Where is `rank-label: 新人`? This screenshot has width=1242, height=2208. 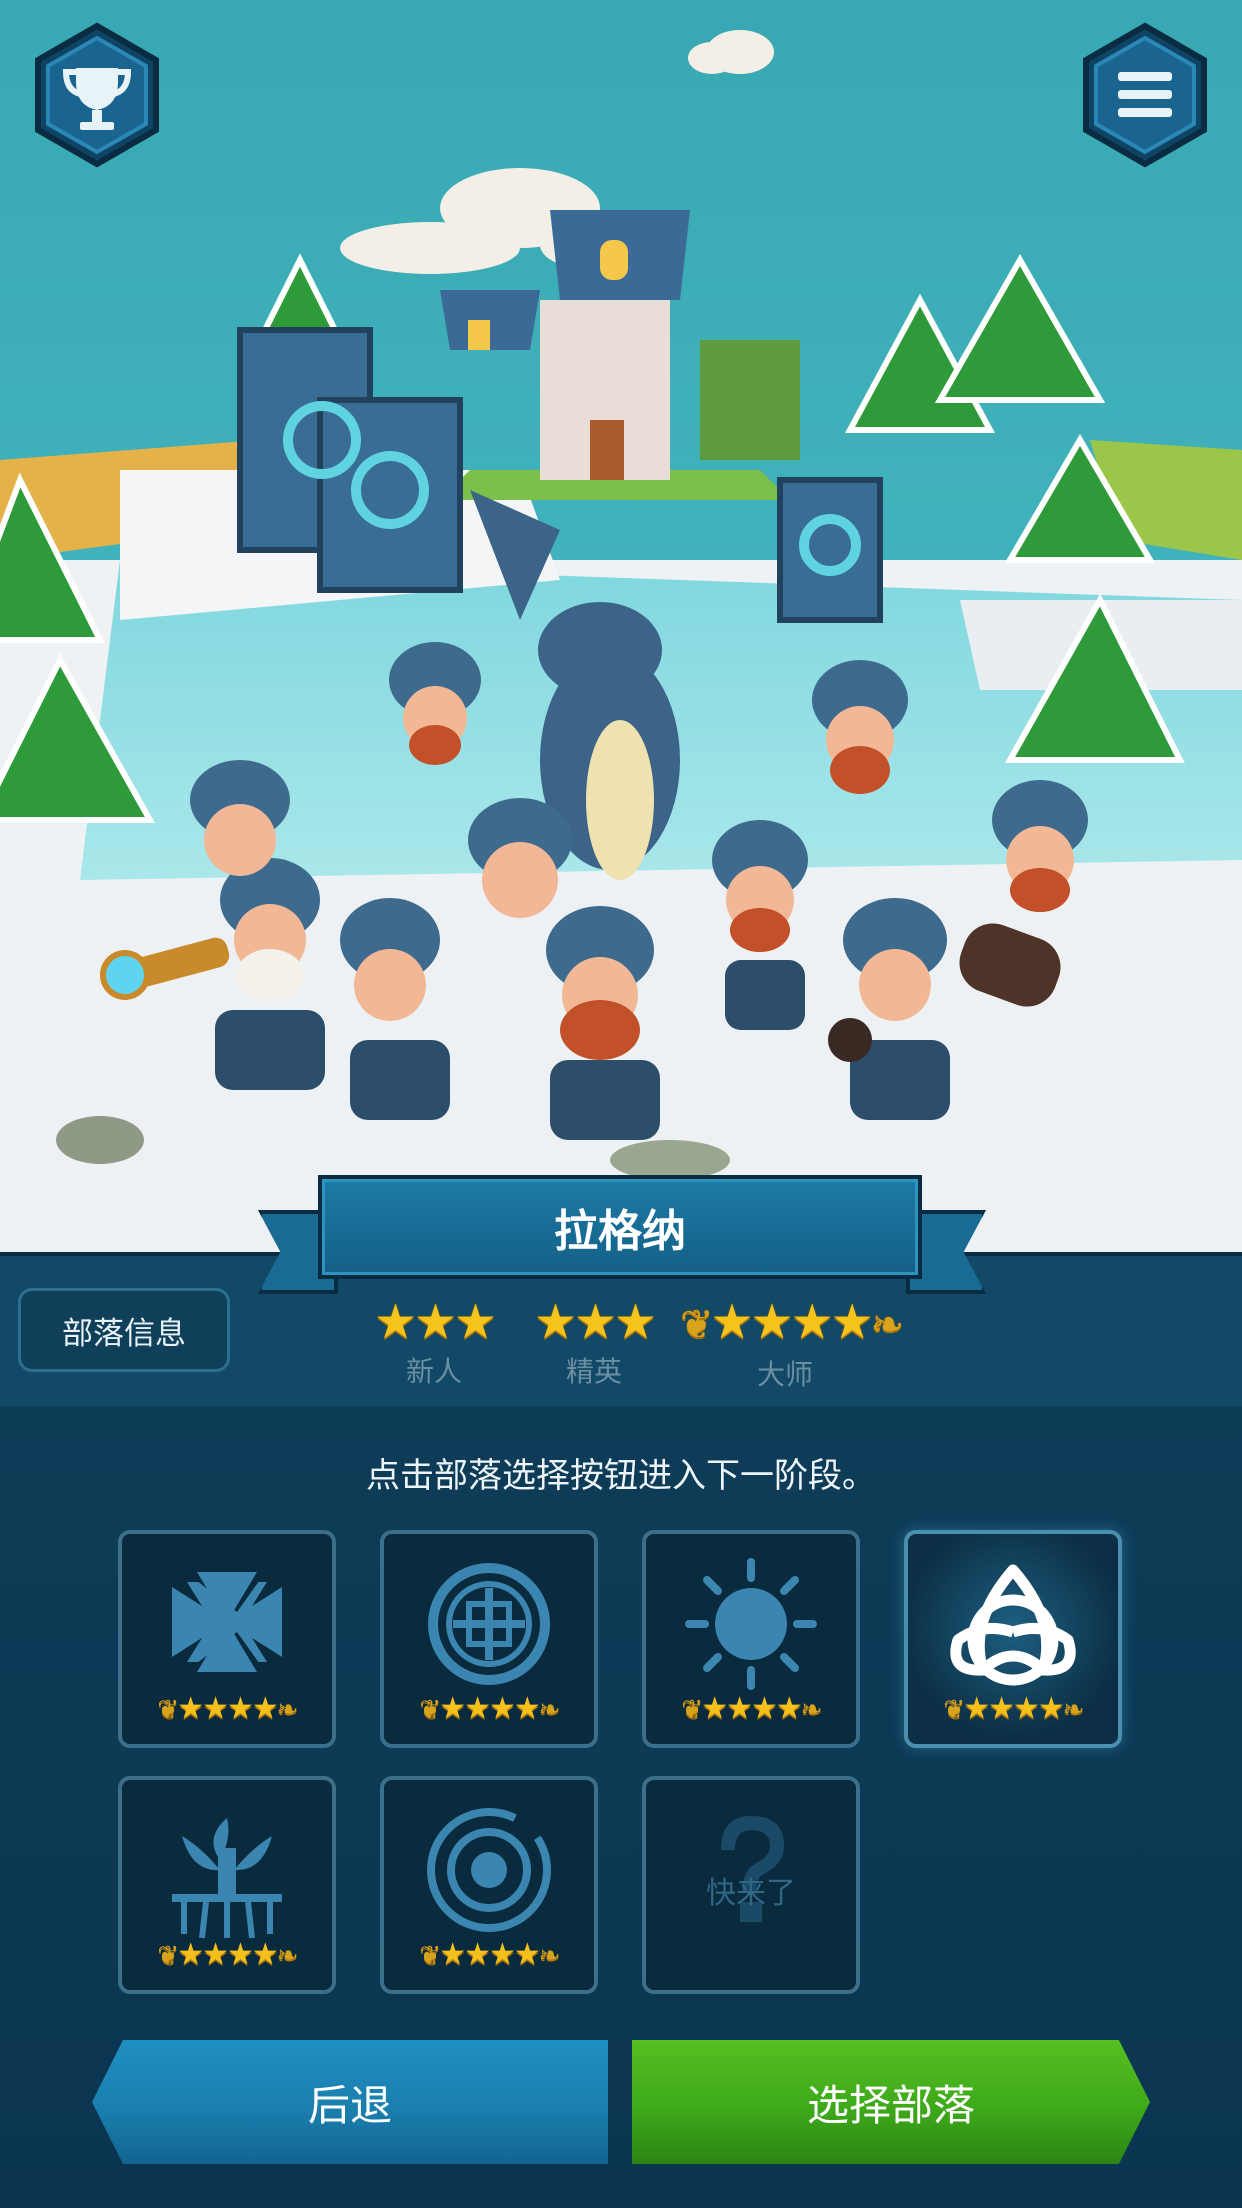 rank-label: 新人 is located at coordinates (433, 1371).